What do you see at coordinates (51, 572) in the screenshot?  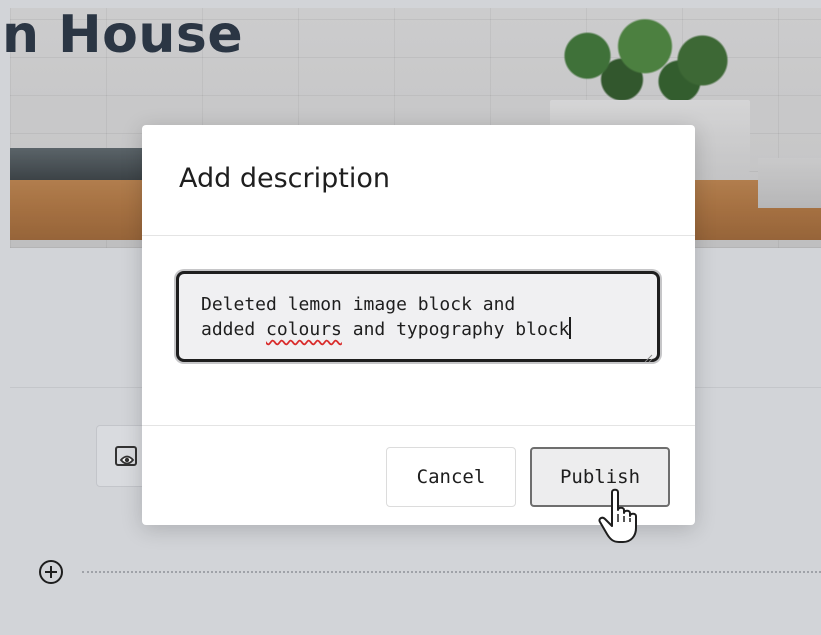 I see `add-block-button` at bounding box center [51, 572].